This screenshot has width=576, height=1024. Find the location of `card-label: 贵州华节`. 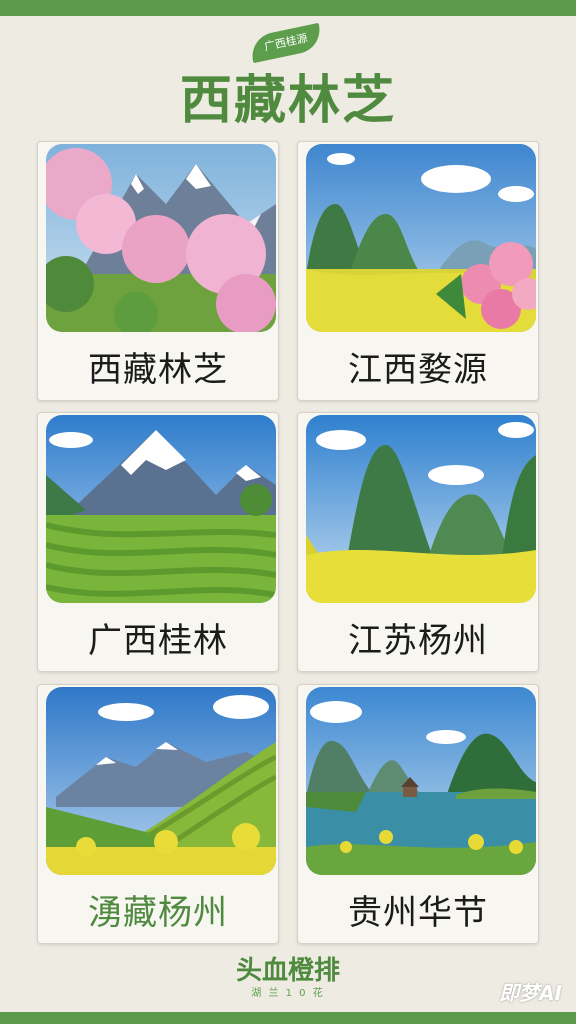

card-label: 贵州华节 is located at coordinates (418, 913).